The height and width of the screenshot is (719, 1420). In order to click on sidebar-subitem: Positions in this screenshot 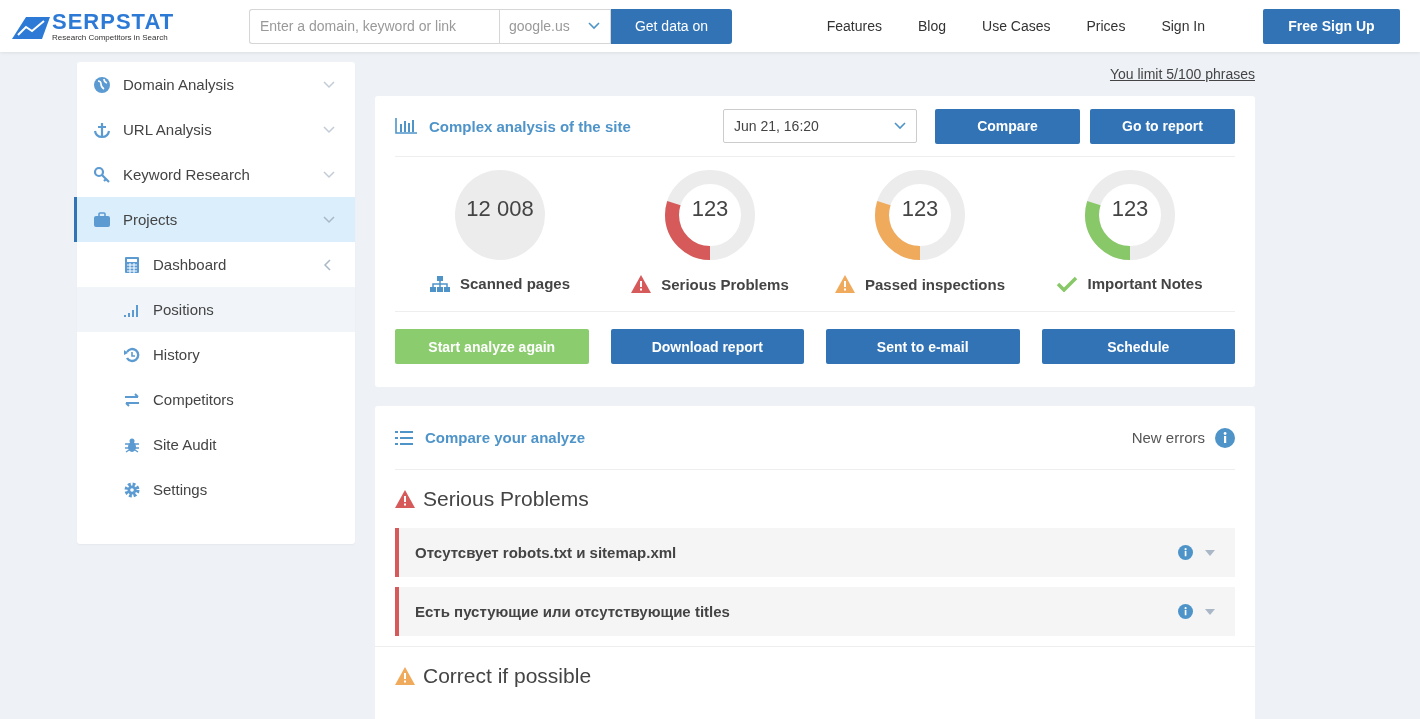, I will do `click(216, 309)`.